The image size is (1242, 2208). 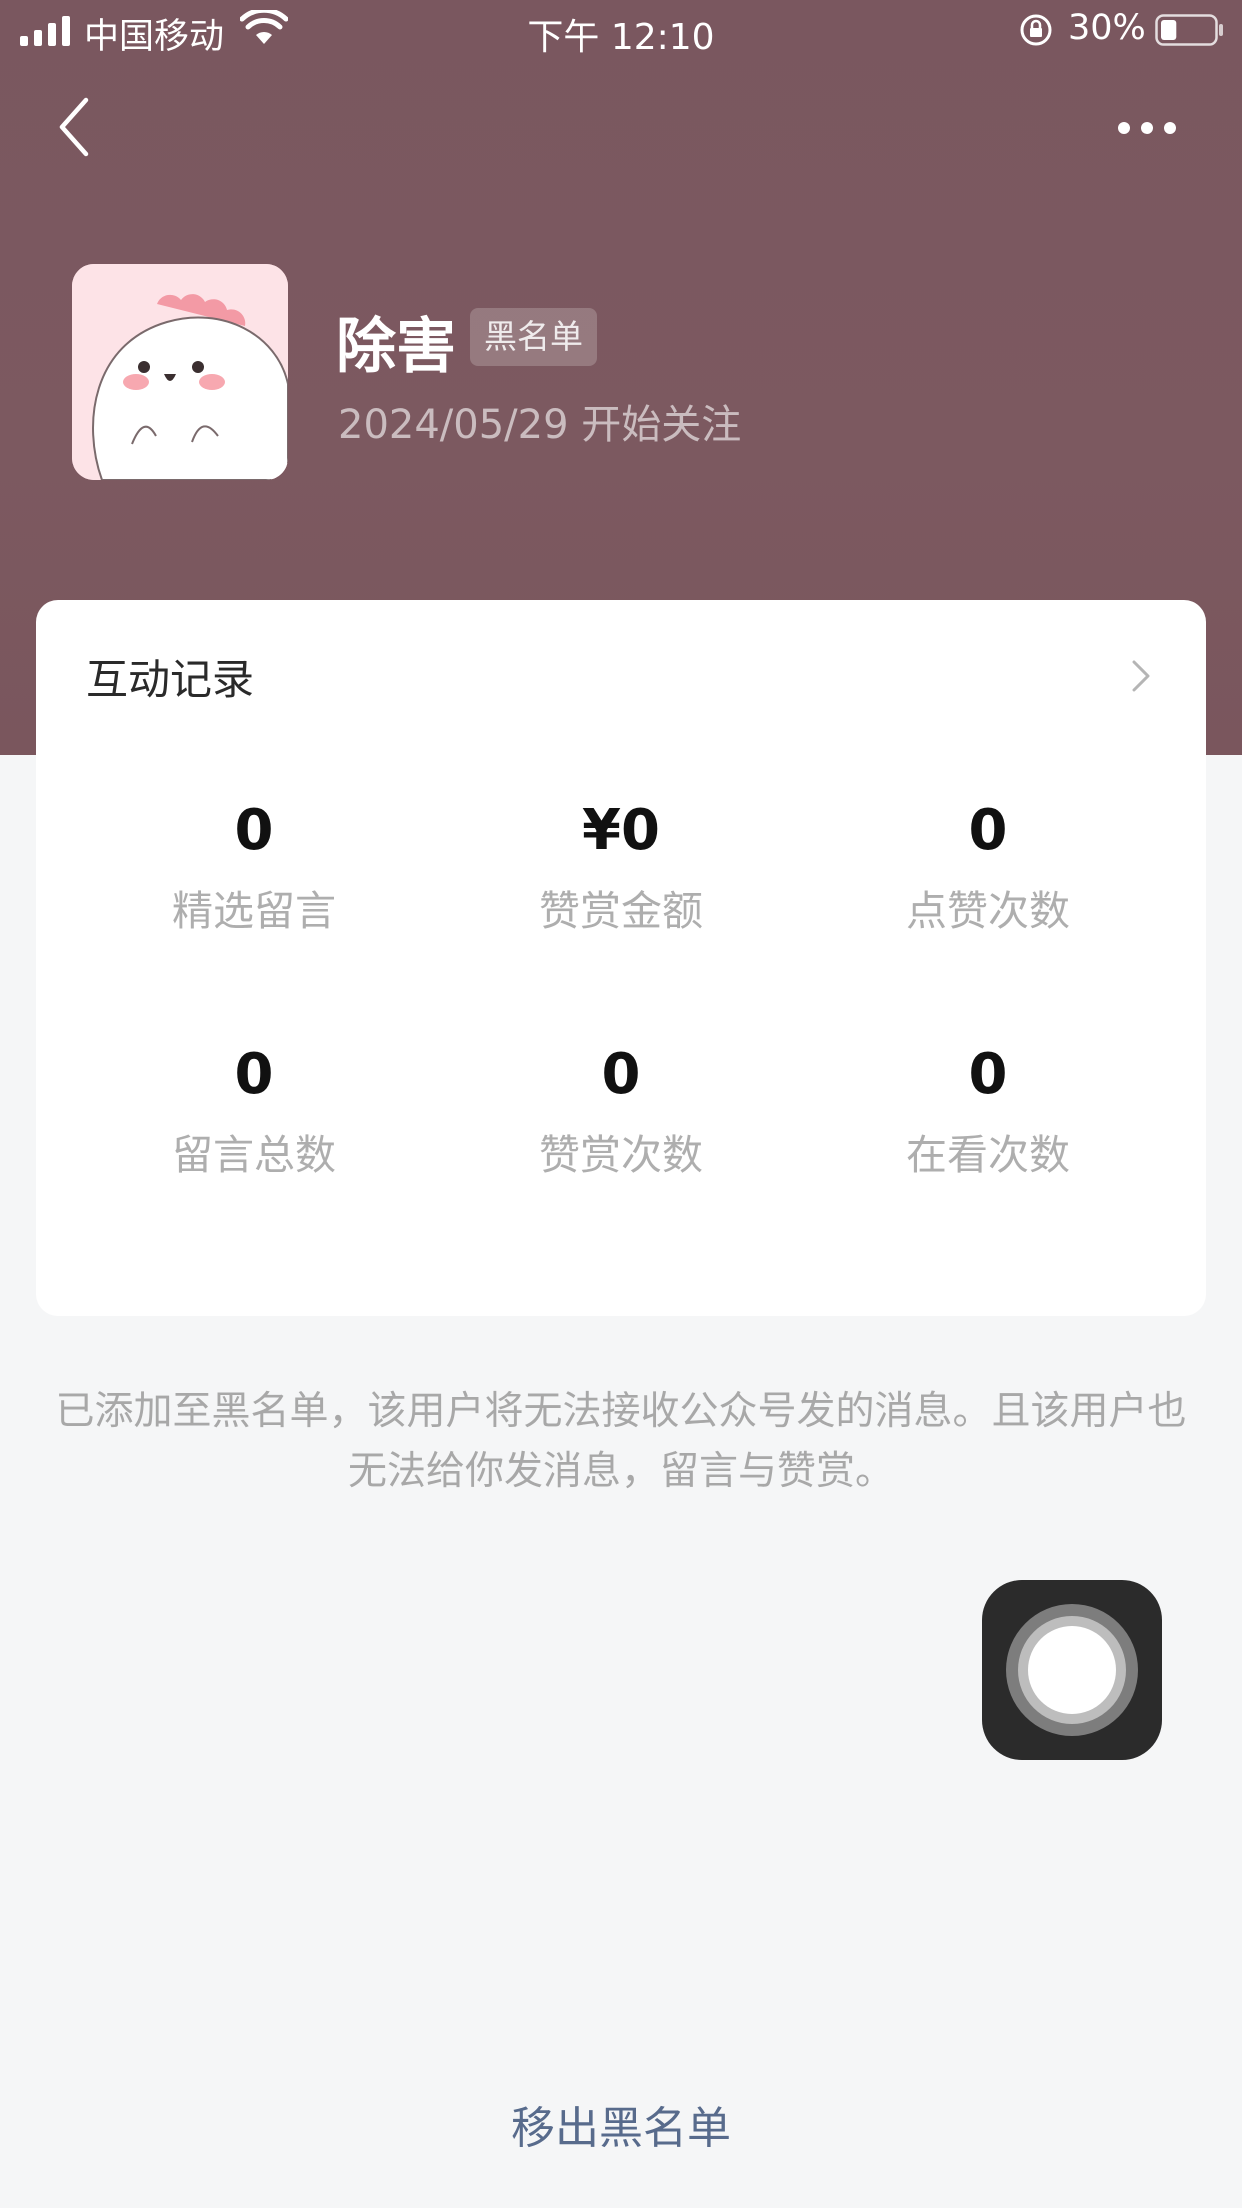 What do you see at coordinates (533, 337) in the screenshot?
I see `blacklist-badge: 黑名单` at bounding box center [533, 337].